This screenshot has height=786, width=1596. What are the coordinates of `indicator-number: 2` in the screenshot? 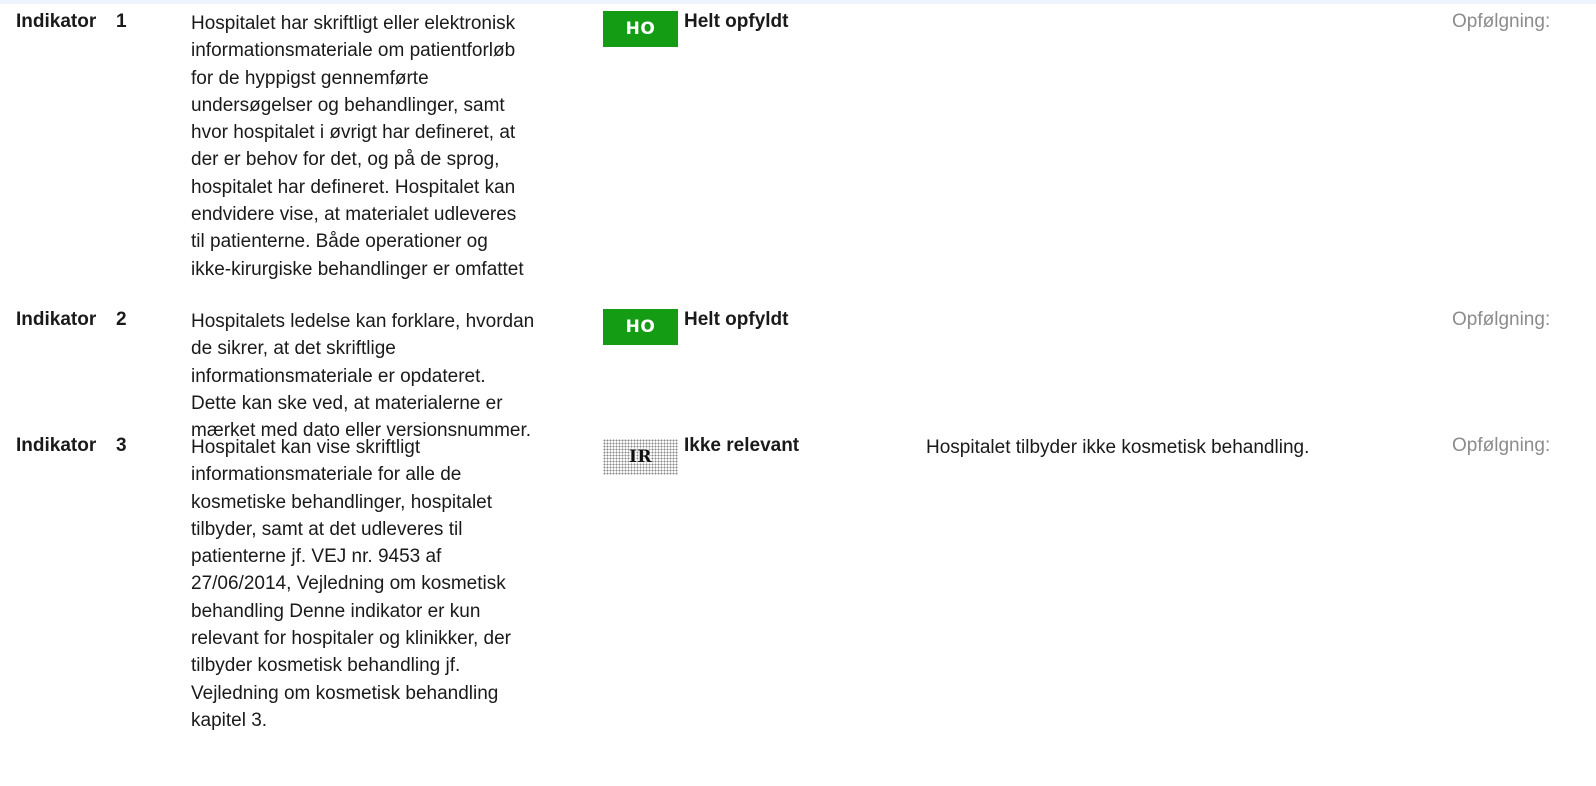 It's located at (121, 319).